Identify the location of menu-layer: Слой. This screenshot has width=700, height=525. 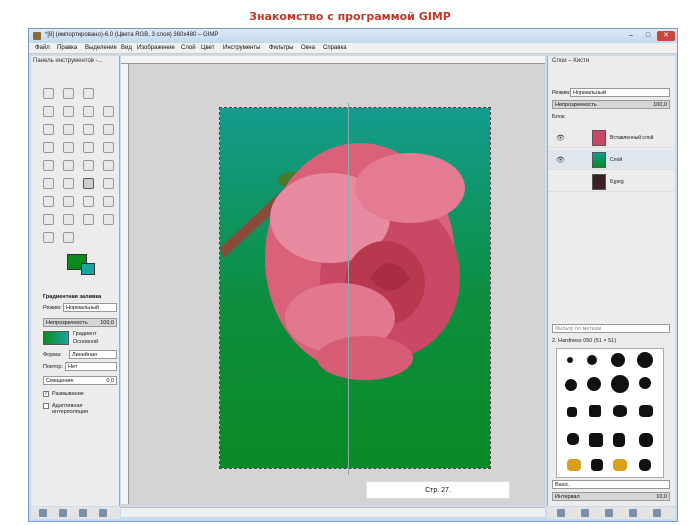
(188, 48).